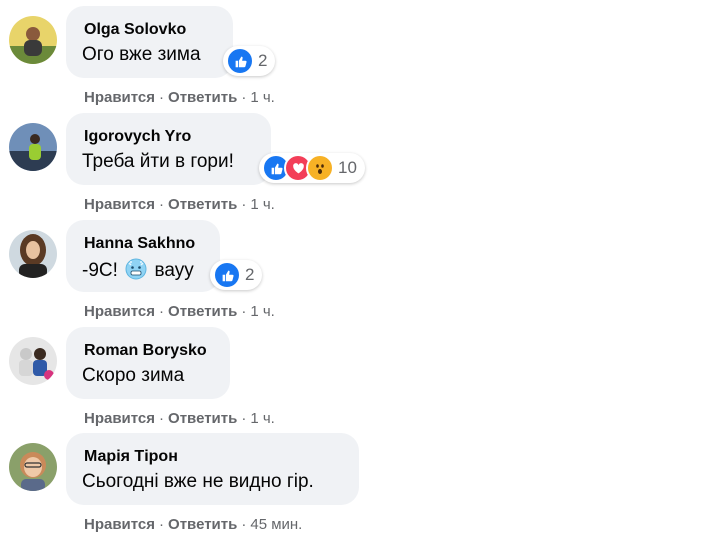 This screenshot has height=540, width=721. What do you see at coordinates (143, 256) in the screenshot?
I see `comment-bubble: Hanna Sakhno -9С! вауу` at bounding box center [143, 256].